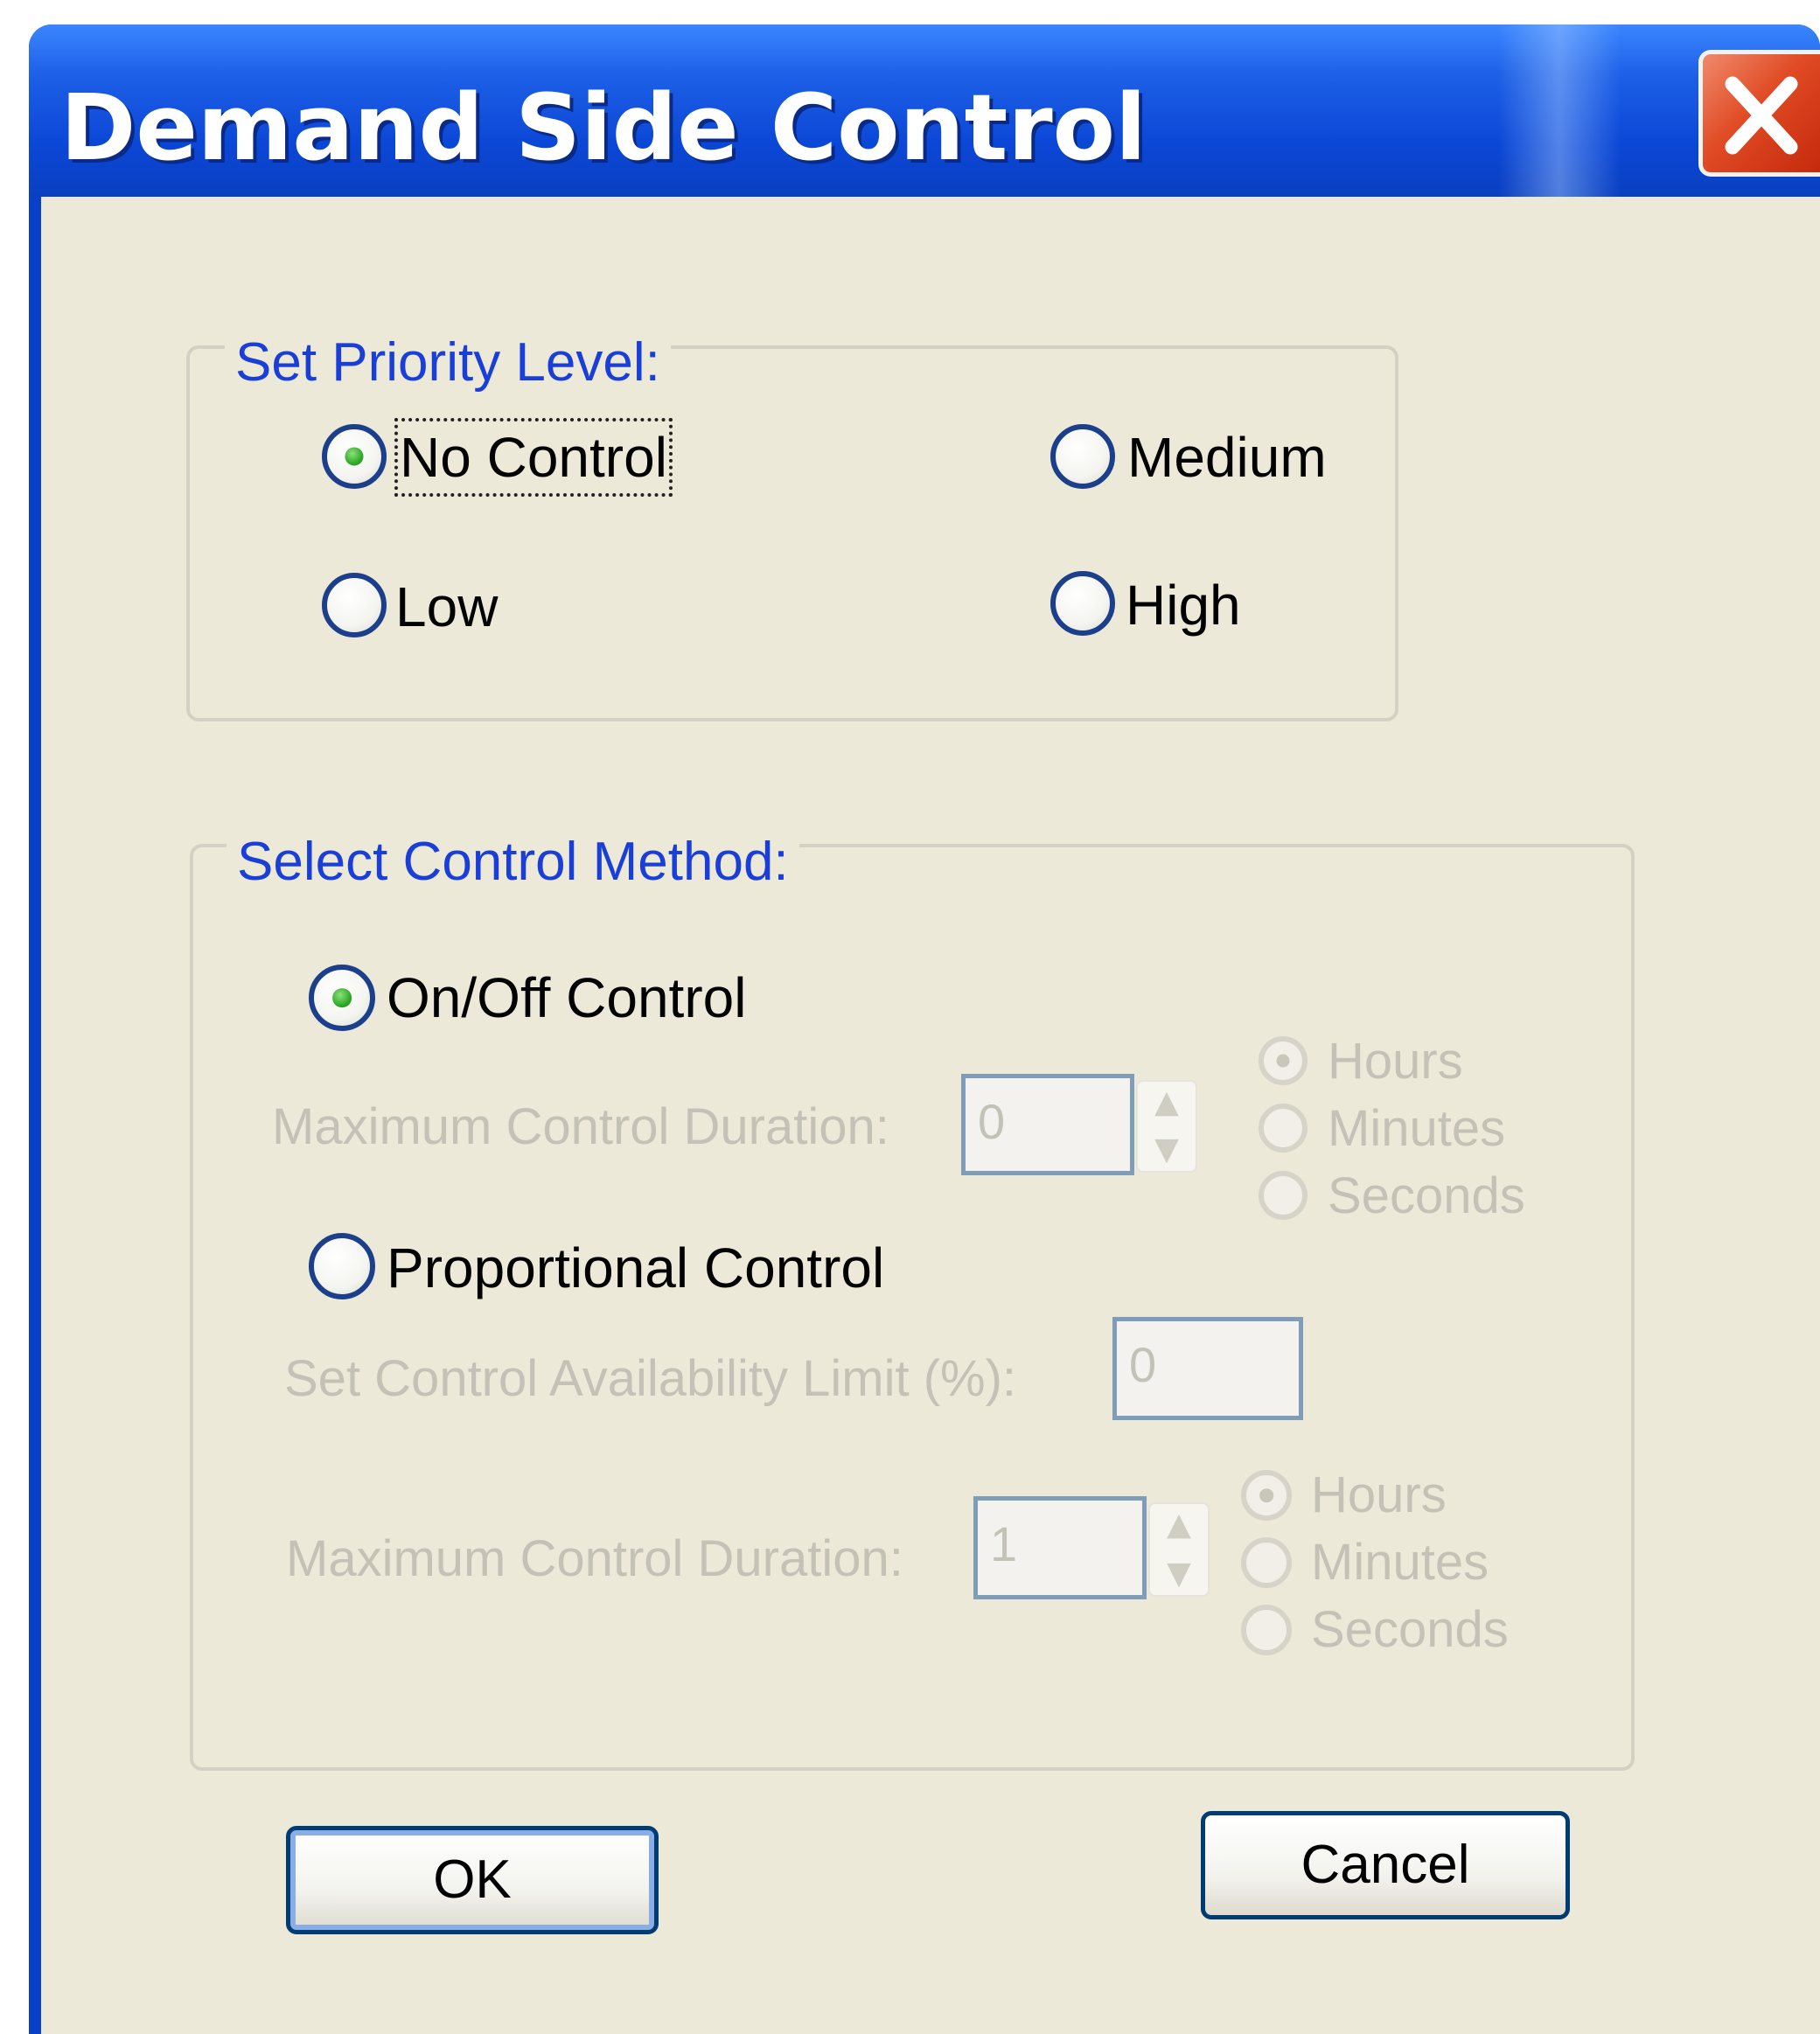  Describe the element at coordinates (533, 457) in the screenshot. I see `priority-no-control-label: No Control` at that location.